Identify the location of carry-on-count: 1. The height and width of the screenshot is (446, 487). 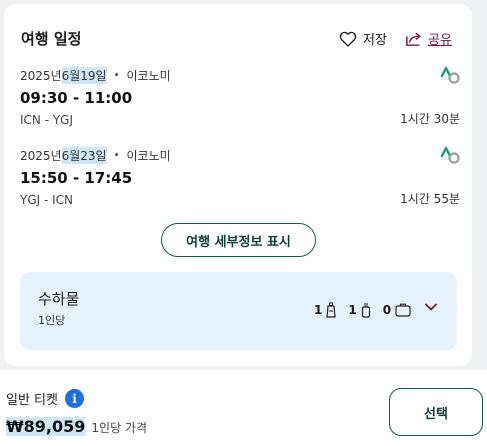
(352, 310).